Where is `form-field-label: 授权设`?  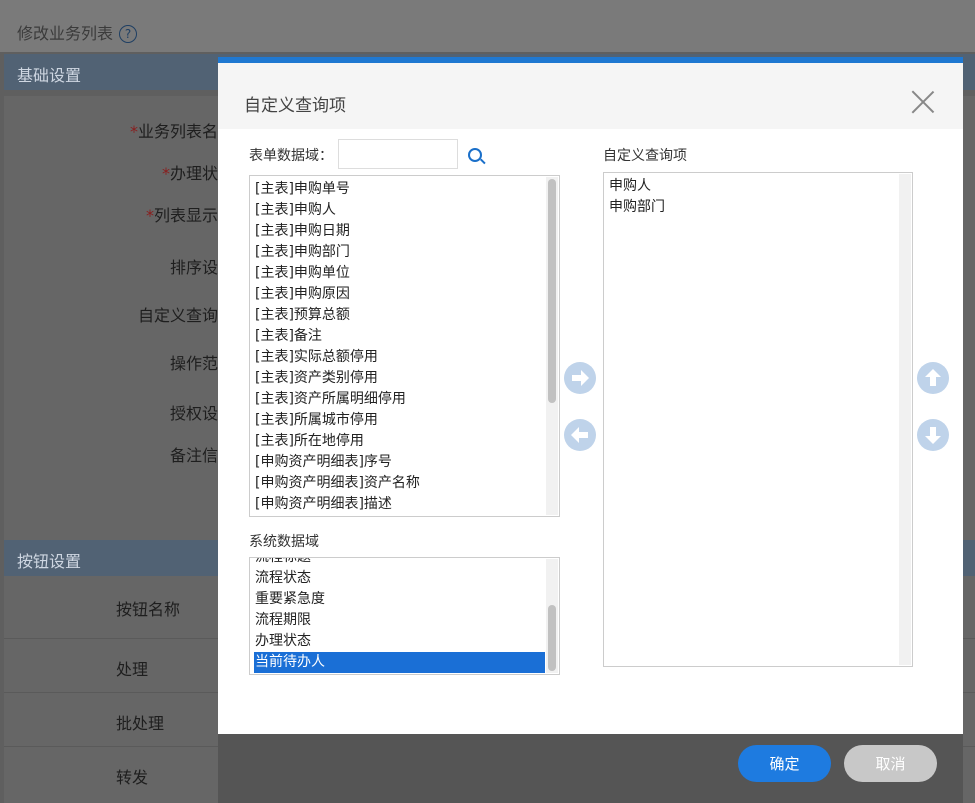 form-field-label: 授权设 is located at coordinates (194, 412).